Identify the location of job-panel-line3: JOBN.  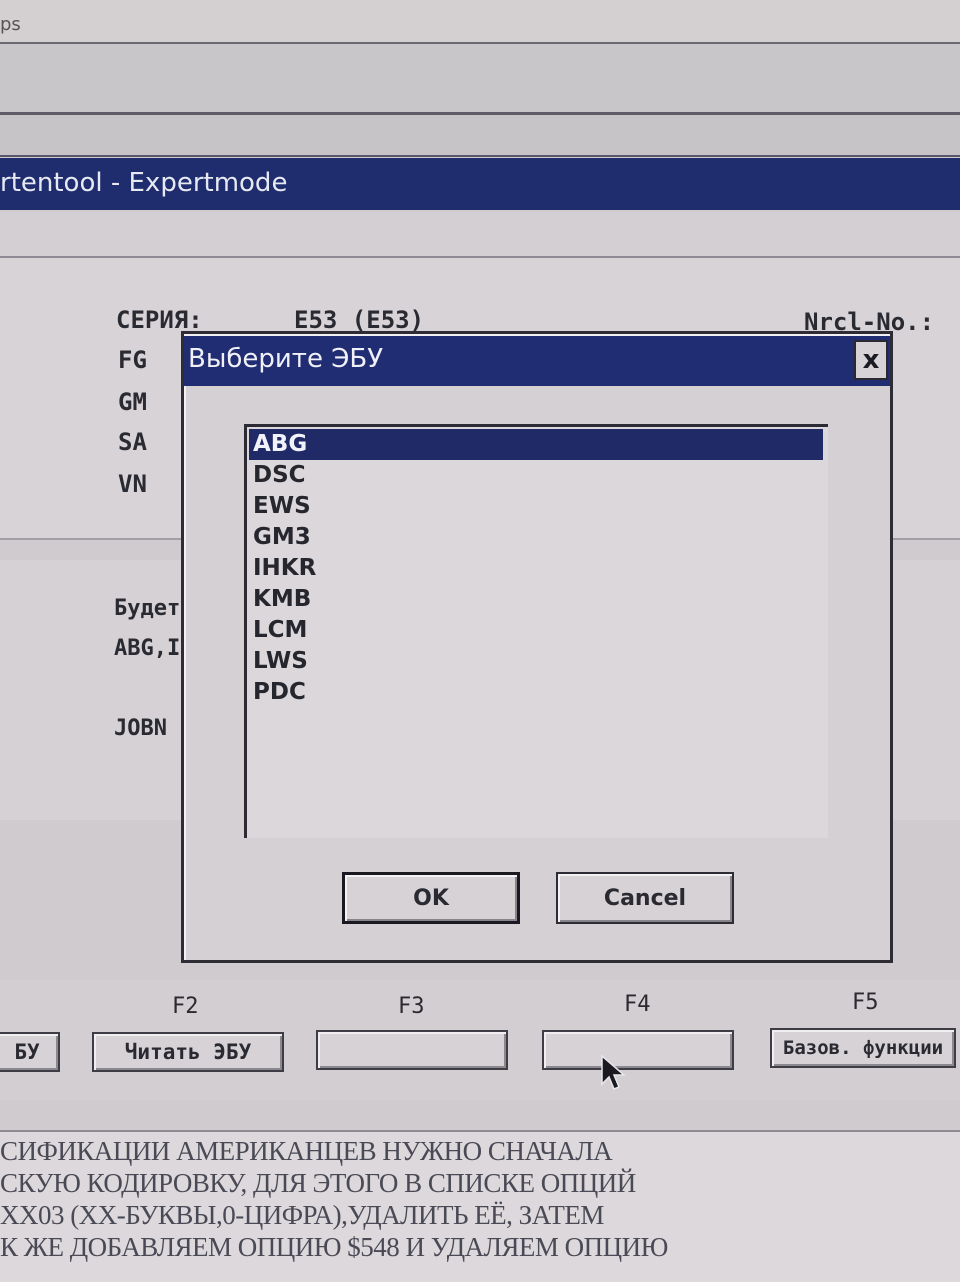
(140, 728).